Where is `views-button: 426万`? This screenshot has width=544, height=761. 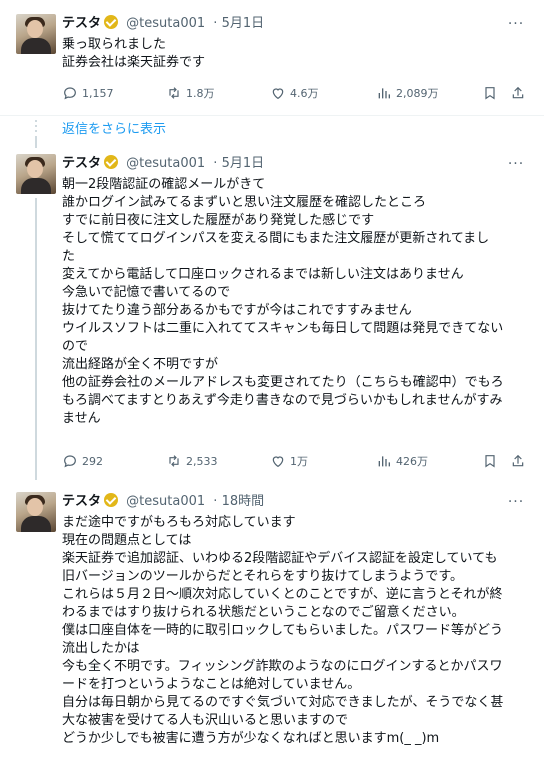 views-button: 426万 is located at coordinates (402, 462).